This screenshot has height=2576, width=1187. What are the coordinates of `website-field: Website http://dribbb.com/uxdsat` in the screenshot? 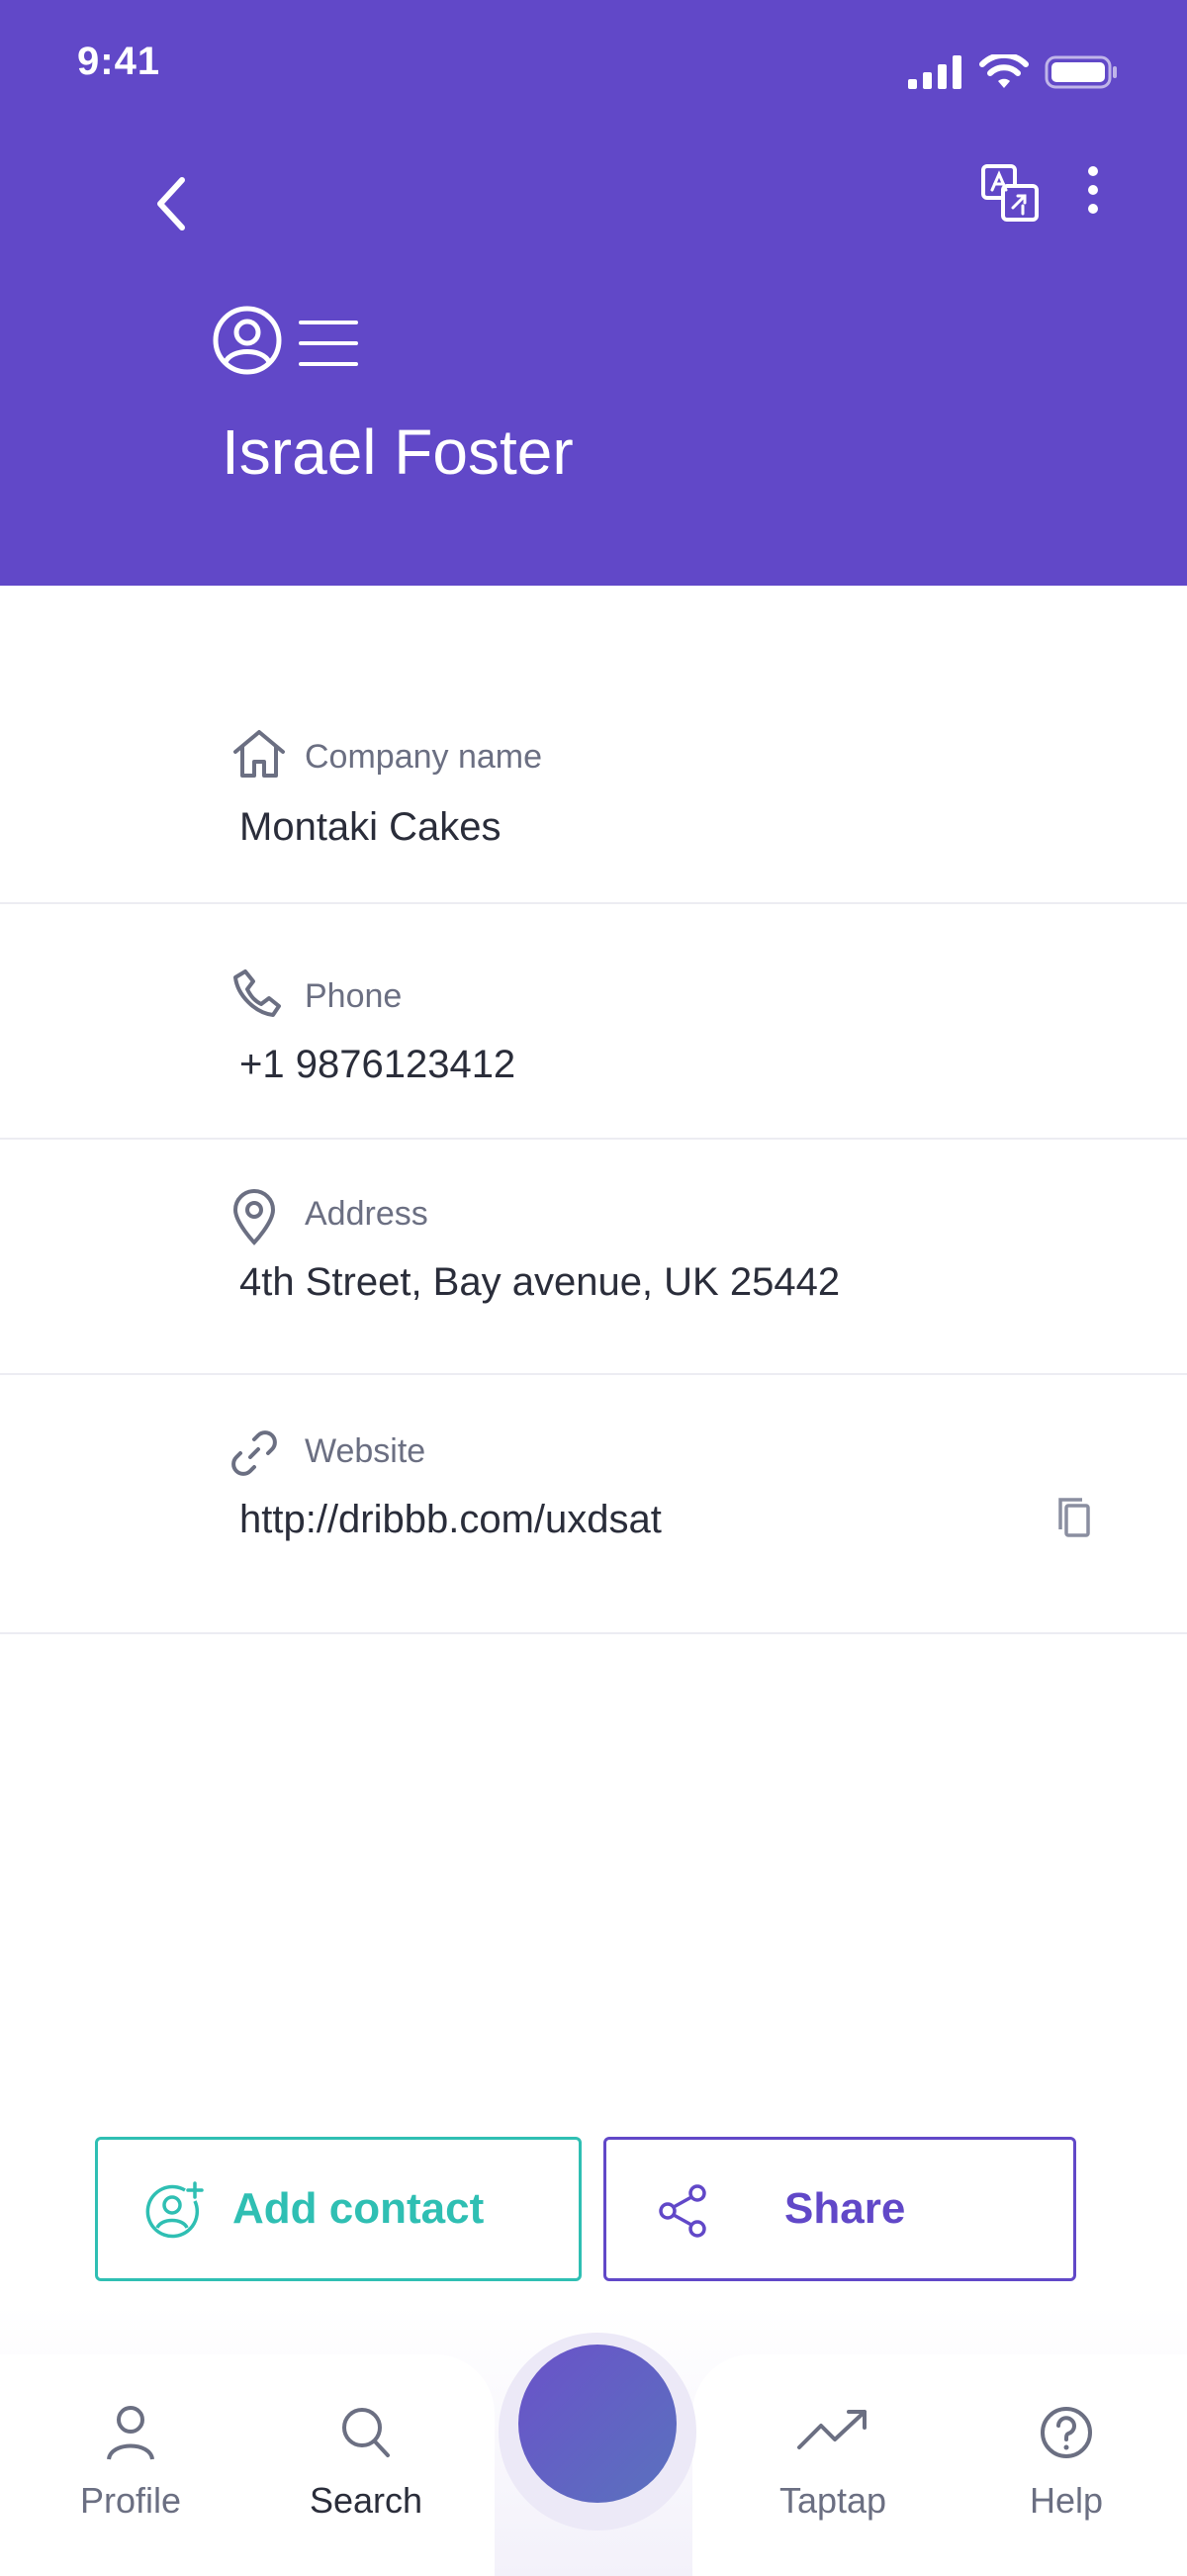 It's located at (593, 1504).